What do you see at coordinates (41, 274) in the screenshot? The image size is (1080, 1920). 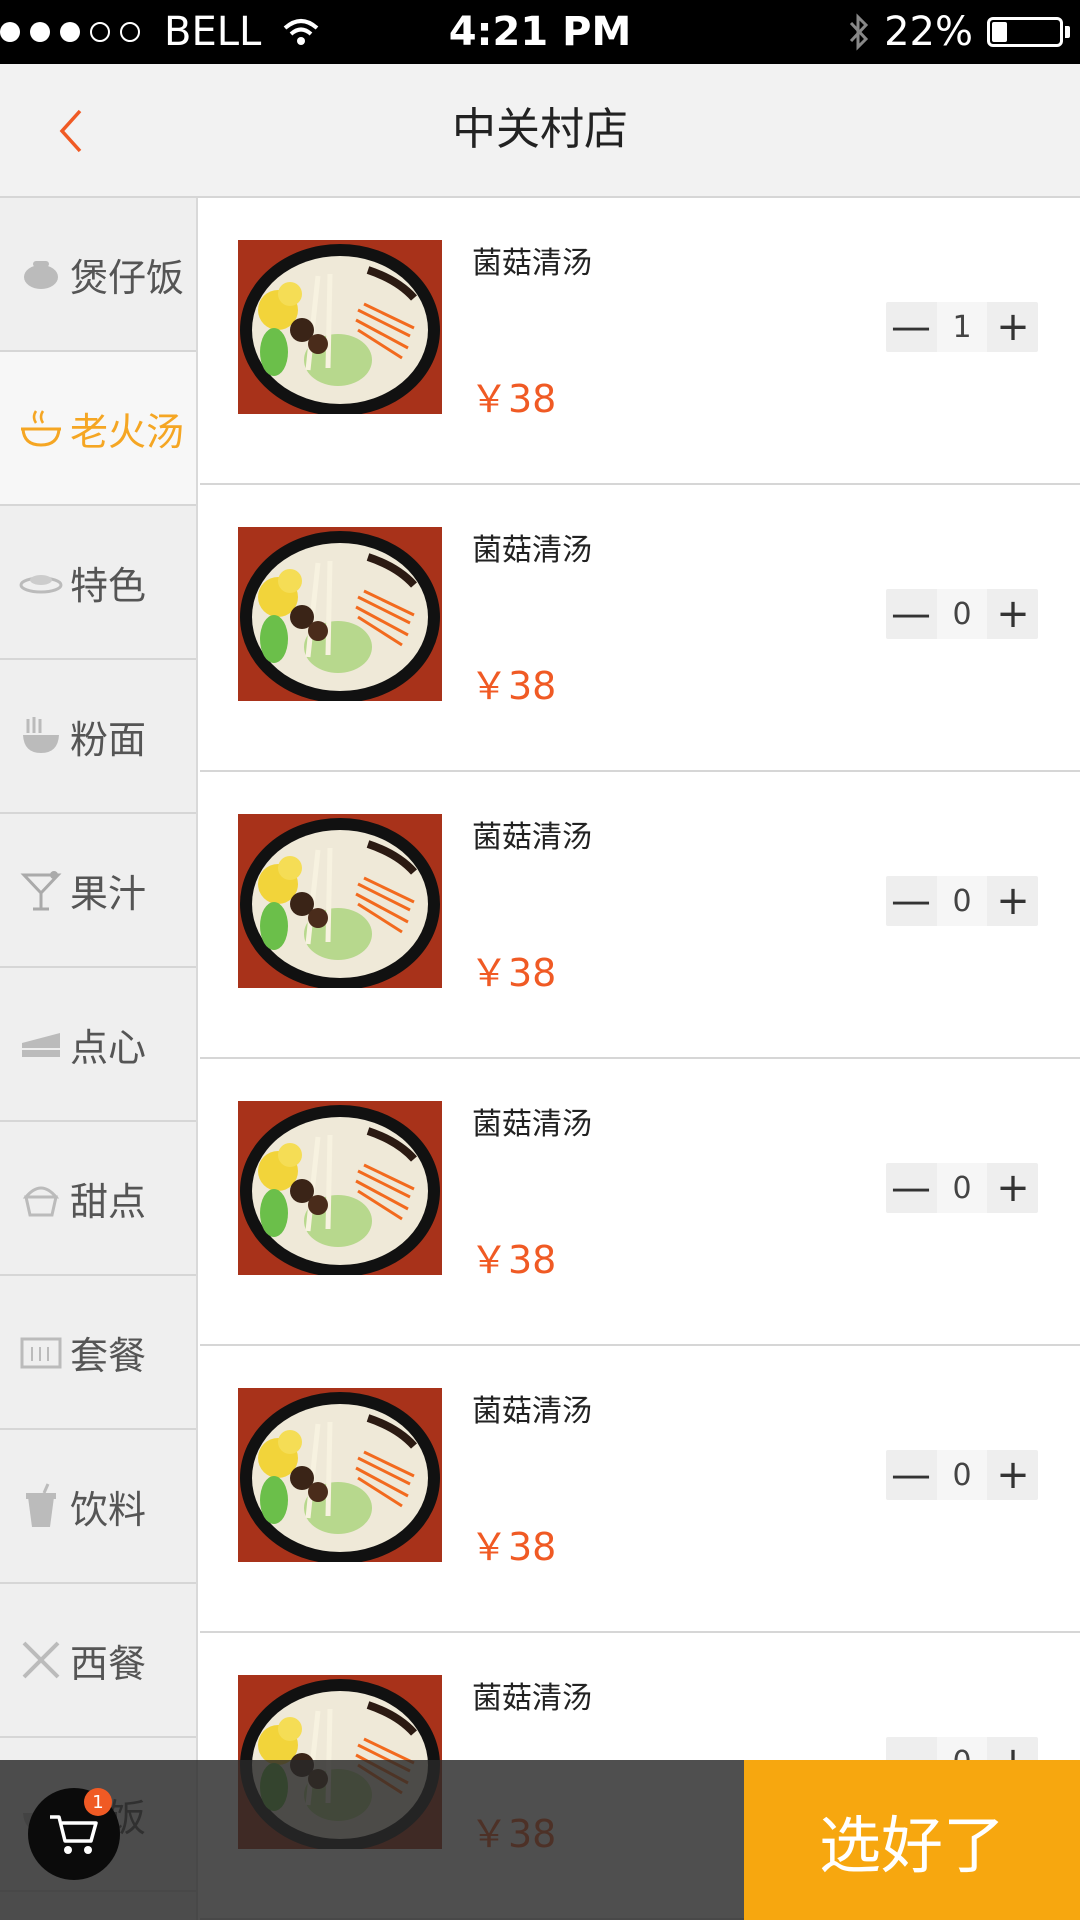 I see `claypot-icon` at bounding box center [41, 274].